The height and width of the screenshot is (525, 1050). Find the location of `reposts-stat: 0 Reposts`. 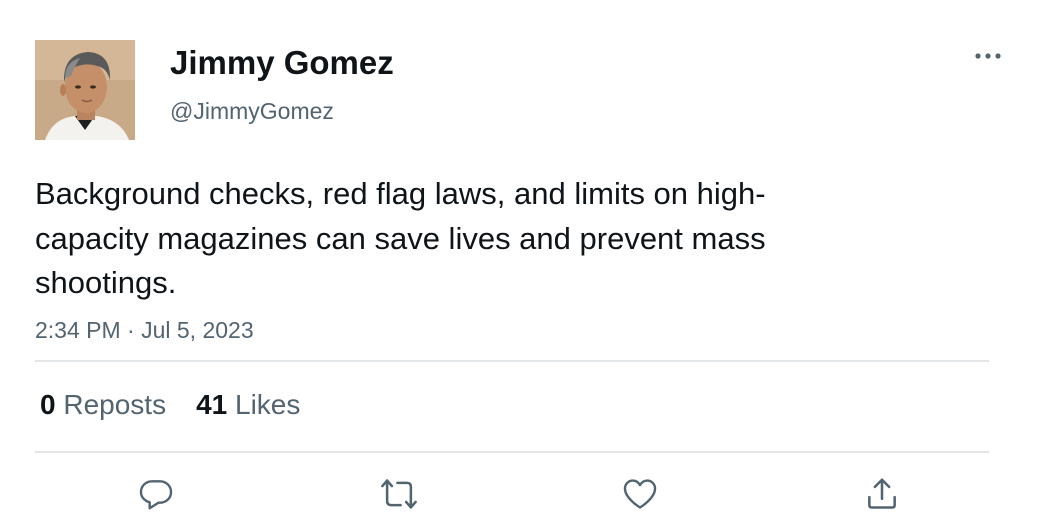

reposts-stat: 0 Reposts is located at coordinates (103, 405).